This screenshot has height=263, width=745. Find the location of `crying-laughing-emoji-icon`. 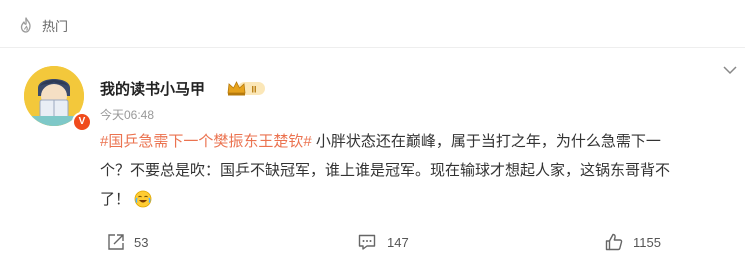

crying-laughing-emoji-icon is located at coordinates (143, 199).